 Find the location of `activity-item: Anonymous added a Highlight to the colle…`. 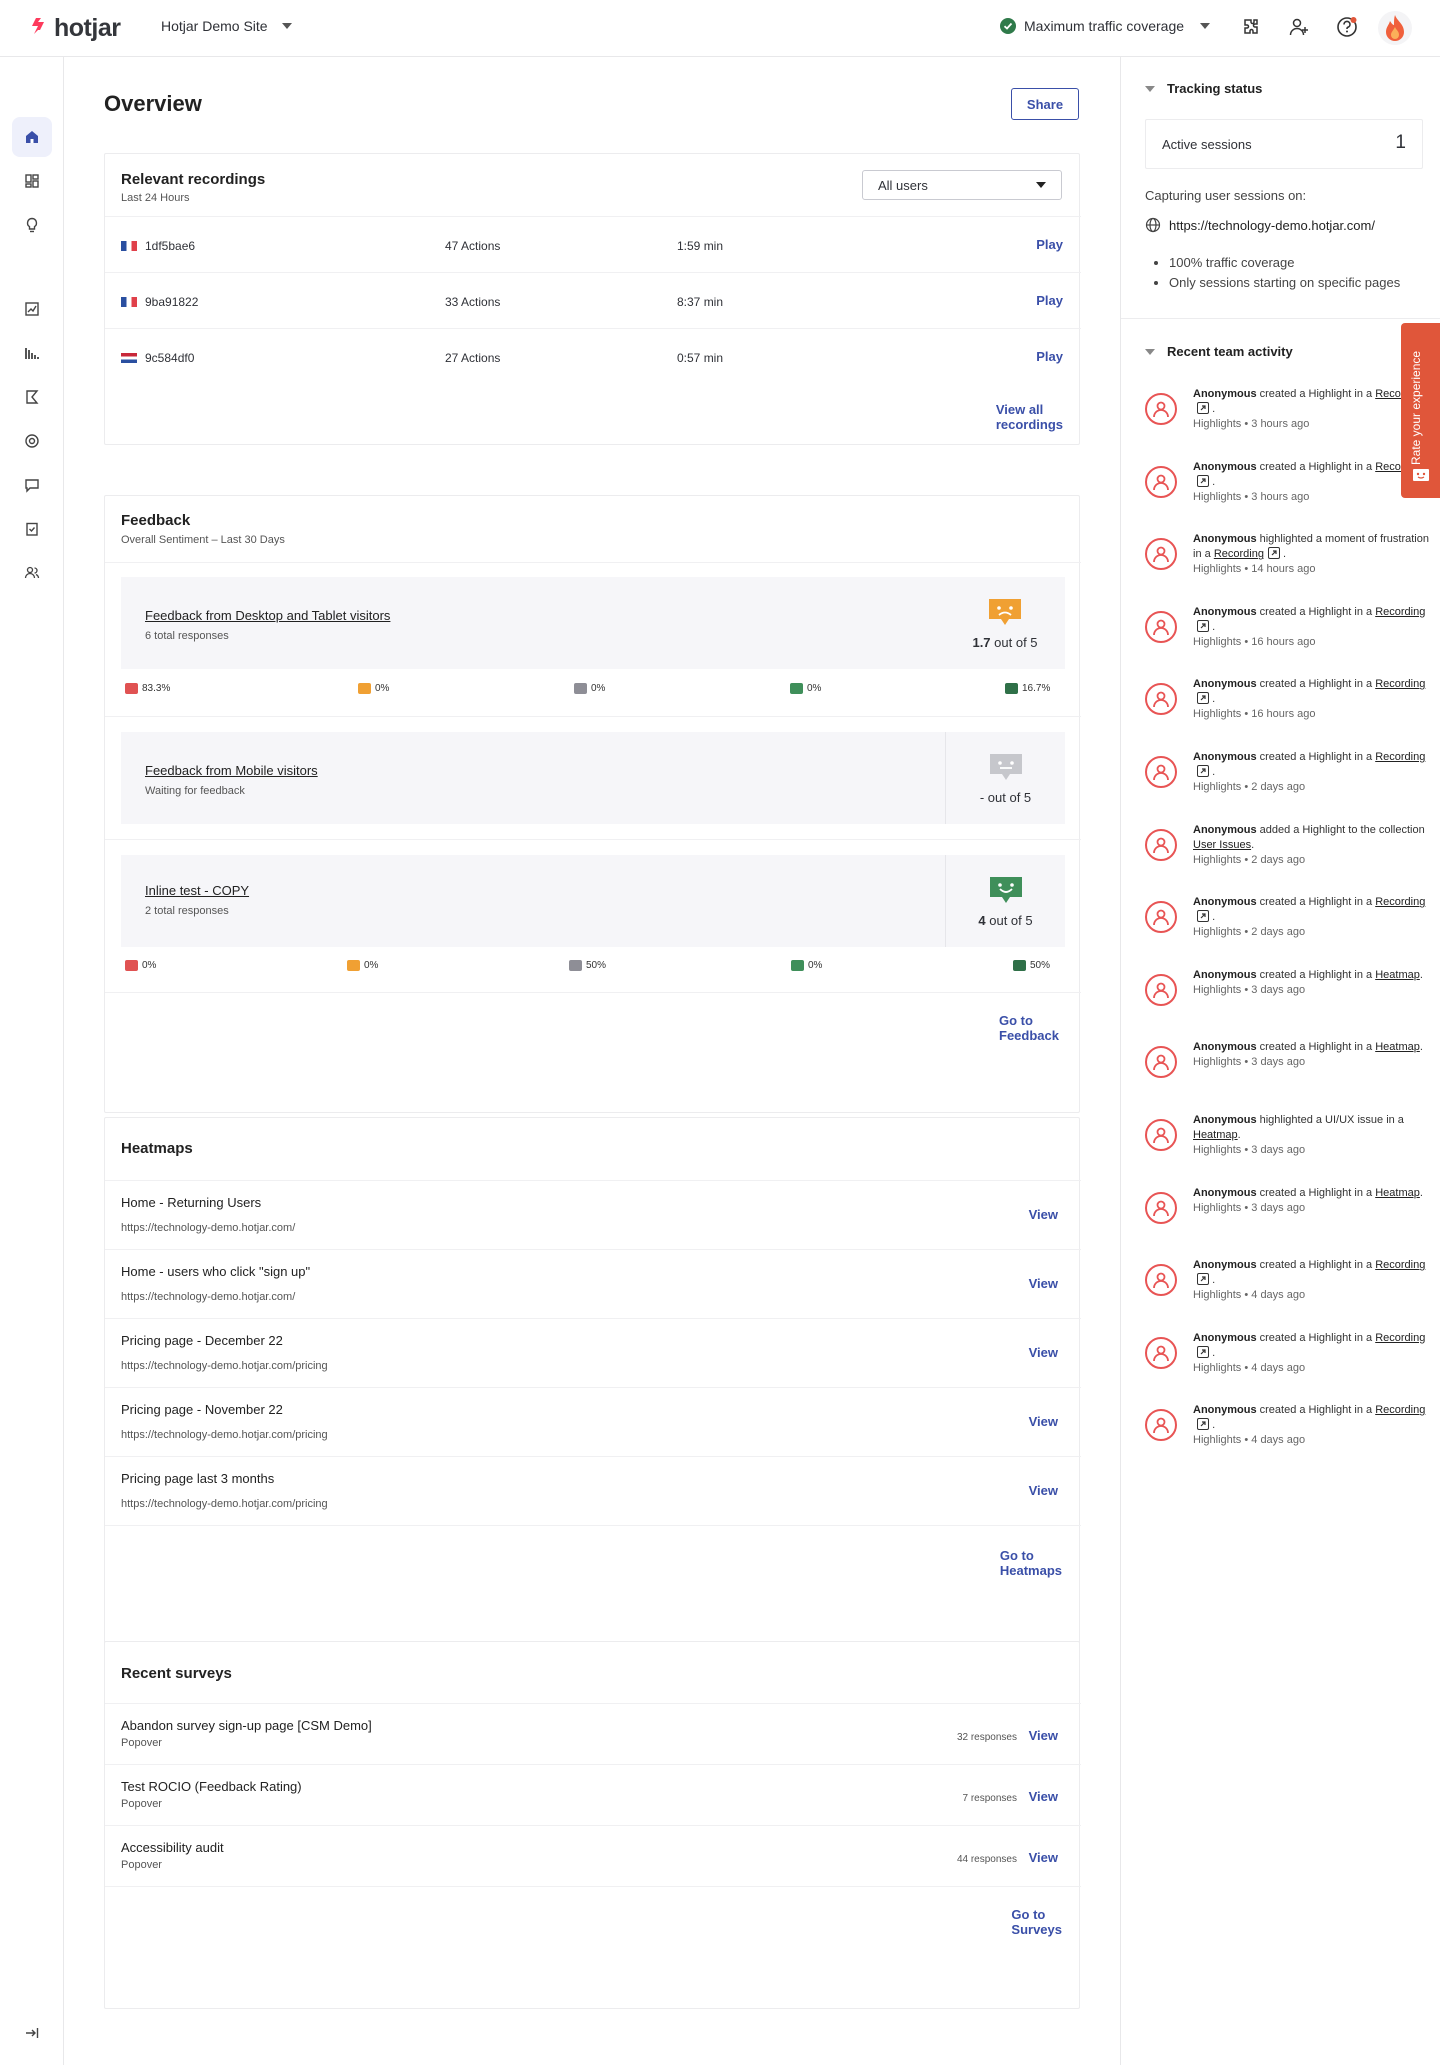

activity-item: Anonymous added a Highlight to the colle… is located at coordinates (1290, 853).